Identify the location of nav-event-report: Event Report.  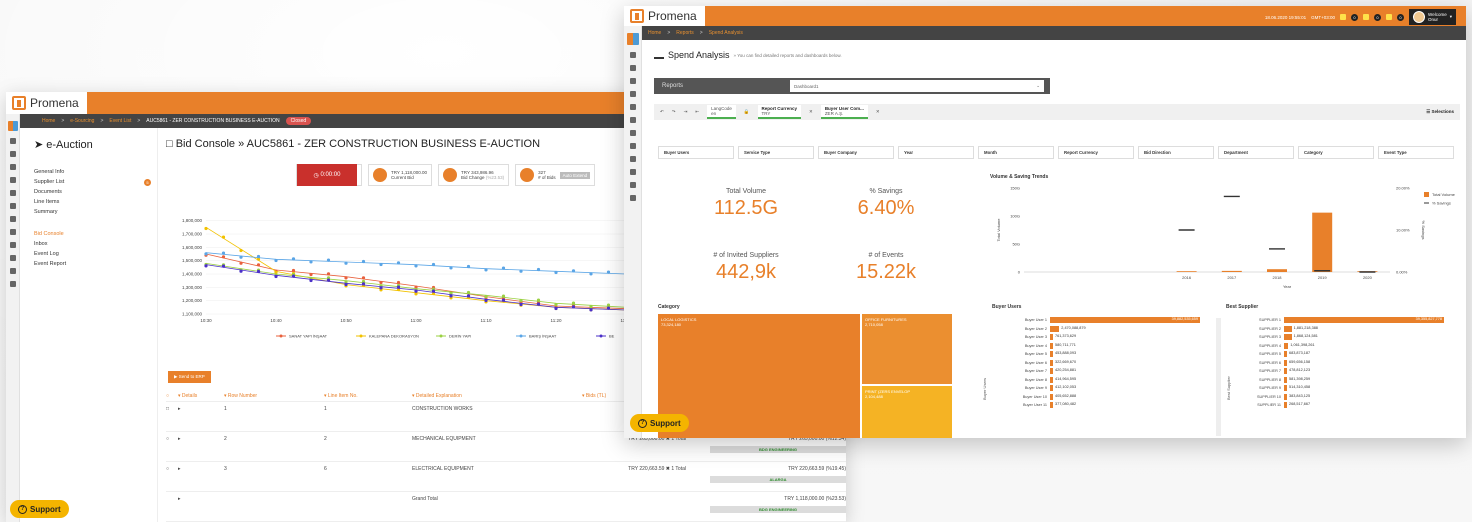
(95, 264).